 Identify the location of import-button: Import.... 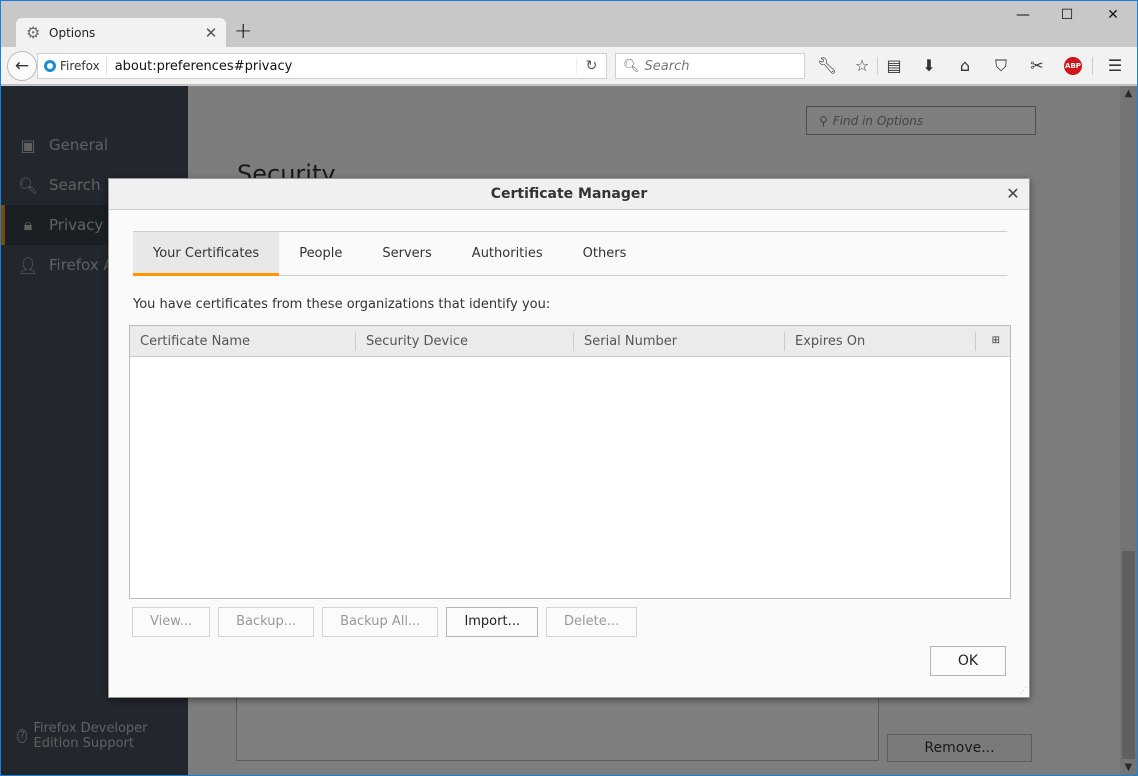
(492, 622).